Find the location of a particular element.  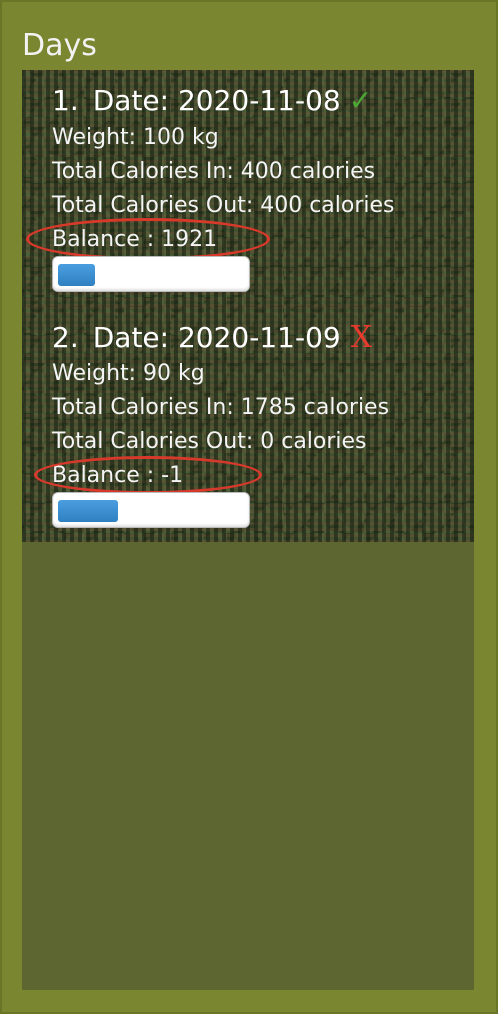

day-index: 1. is located at coordinates (65, 100).